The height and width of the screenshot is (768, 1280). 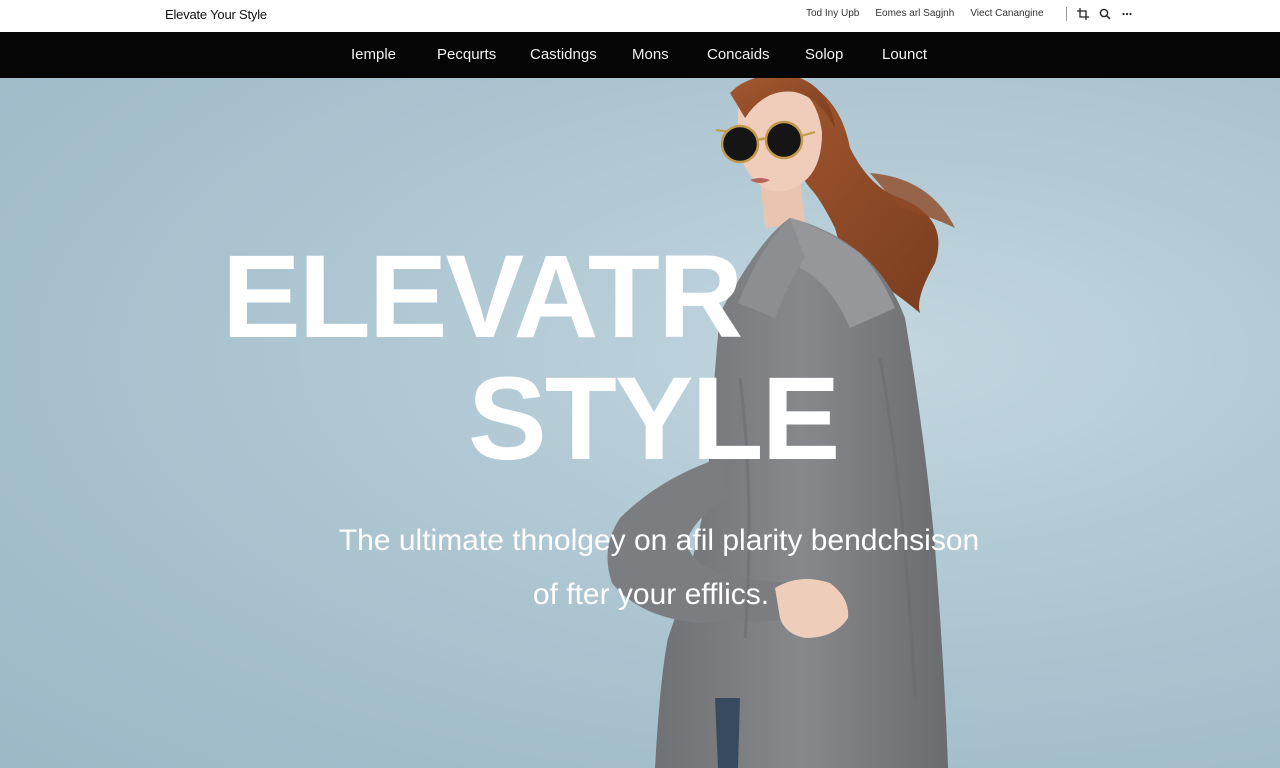 What do you see at coordinates (1066, 14) in the screenshot?
I see `utility-divider` at bounding box center [1066, 14].